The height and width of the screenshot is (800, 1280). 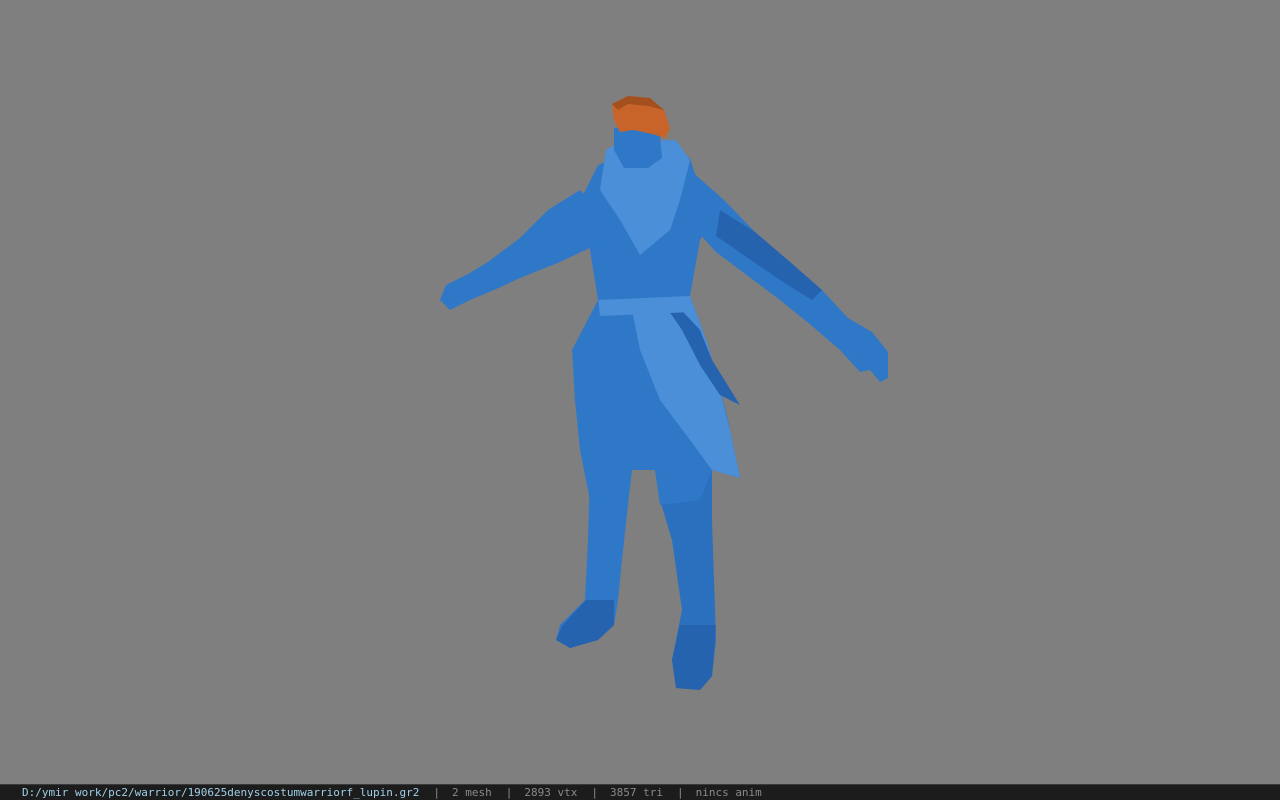 I want to click on left-boot-shade, so click(x=585, y=624).